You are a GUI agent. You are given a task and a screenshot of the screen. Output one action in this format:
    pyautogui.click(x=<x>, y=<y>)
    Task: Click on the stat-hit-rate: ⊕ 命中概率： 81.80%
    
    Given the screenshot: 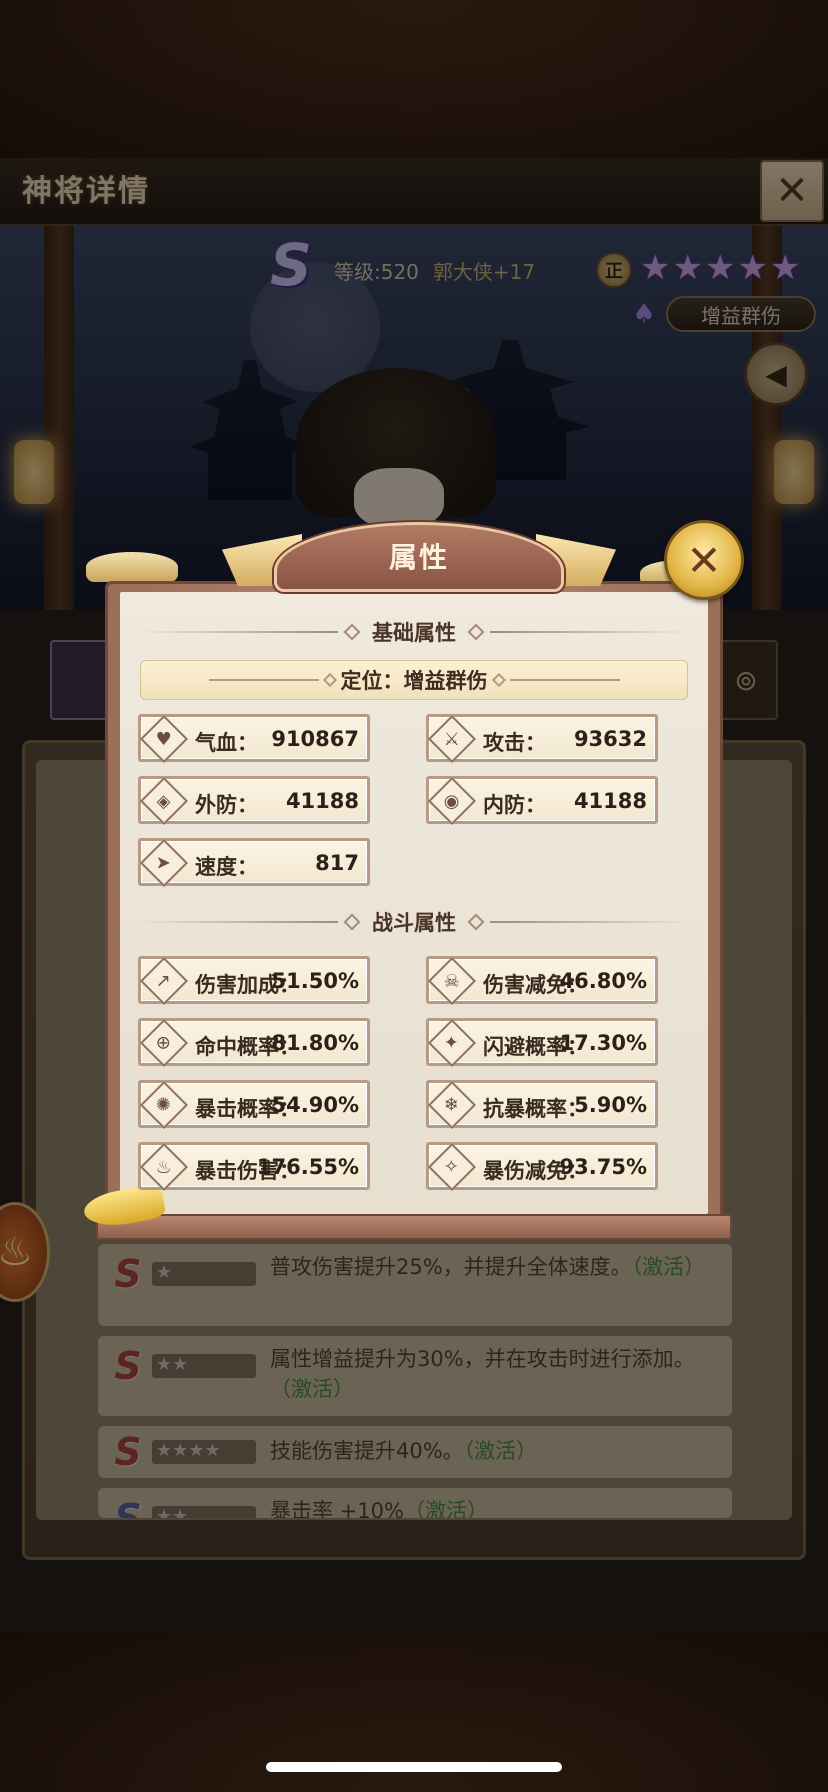 What is the action you would take?
    pyautogui.click(x=254, y=1043)
    